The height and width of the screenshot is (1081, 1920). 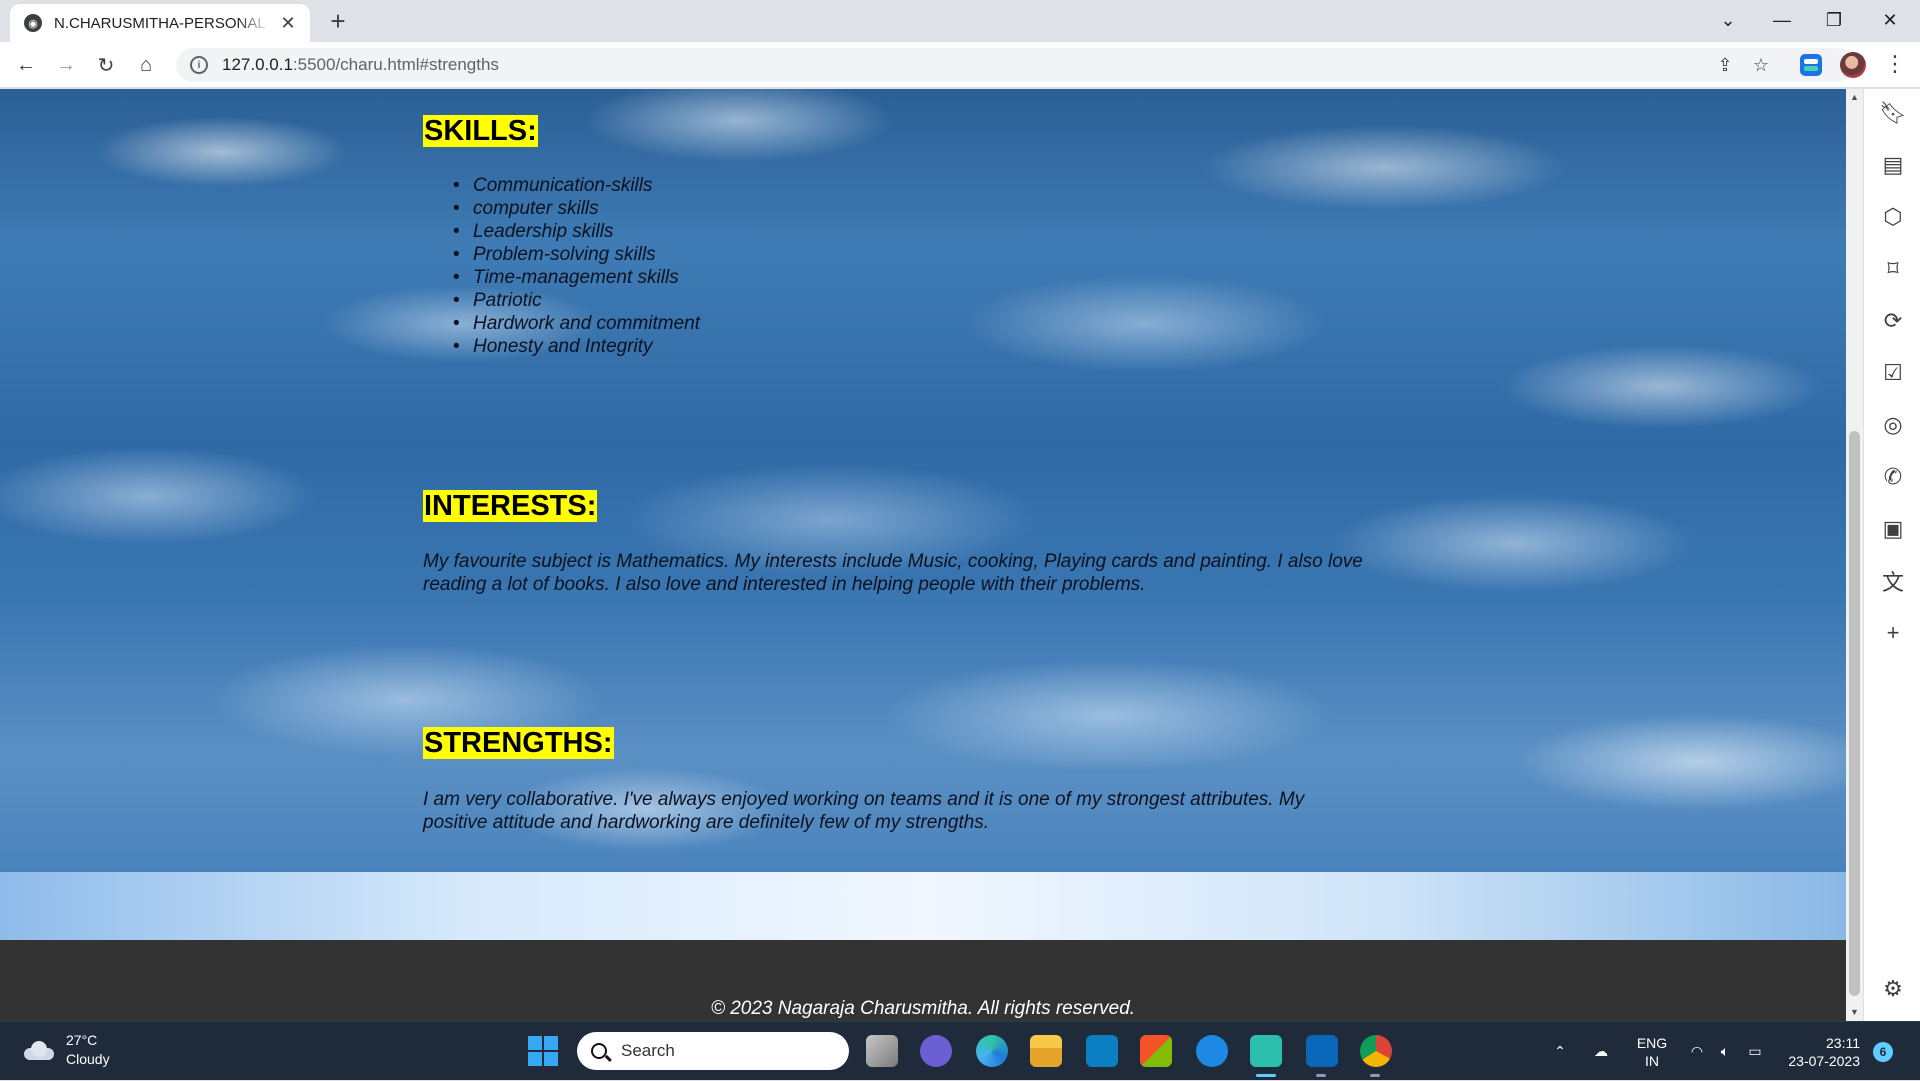 I want to click on show-hidden-icons-chevron: ⌃, so click(x=1560, y=1051).